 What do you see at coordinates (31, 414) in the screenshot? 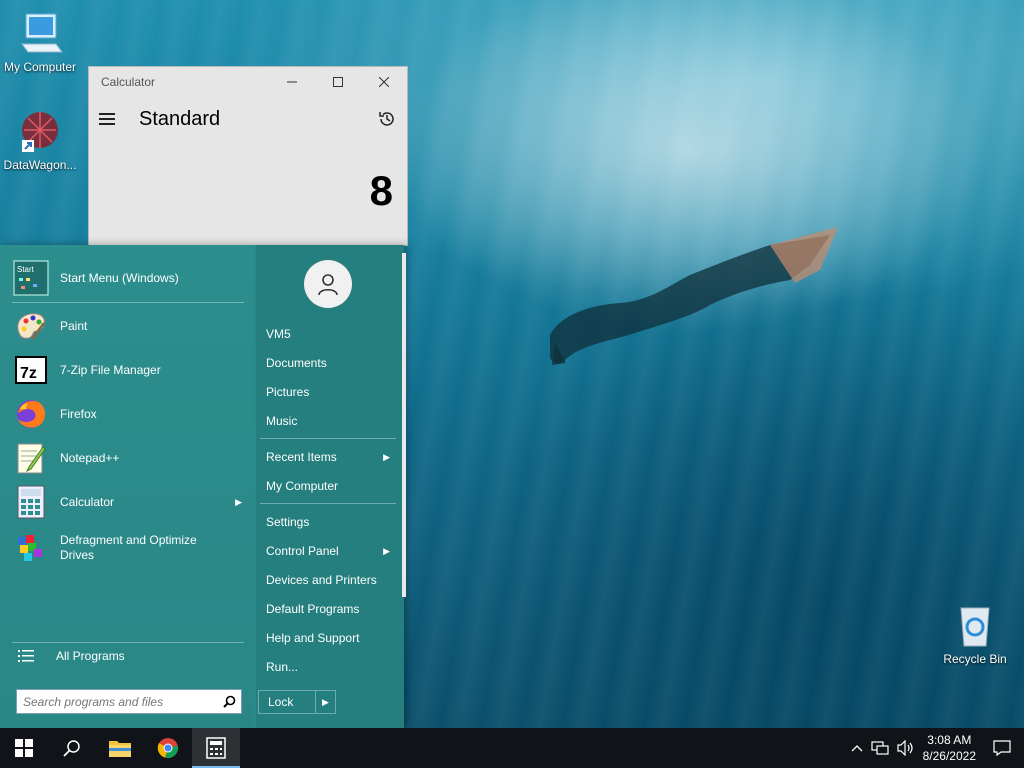
I see `firefox-icon` at bounding box center [31, 414].